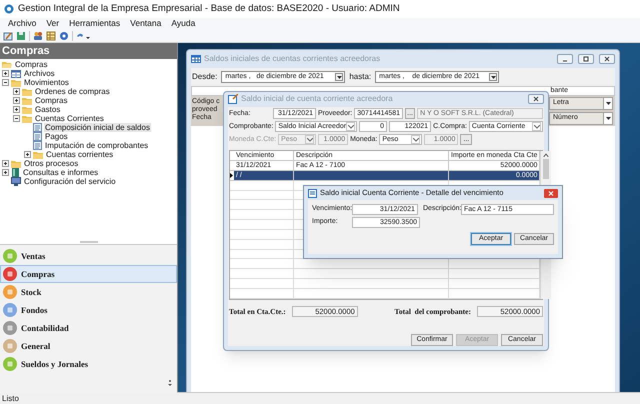 Image resolution: width=640 pixels, height=404 pixels. Describe the element at coordinates (88, 51) in the screenshot. I see `panel-header: Compras` at that location.